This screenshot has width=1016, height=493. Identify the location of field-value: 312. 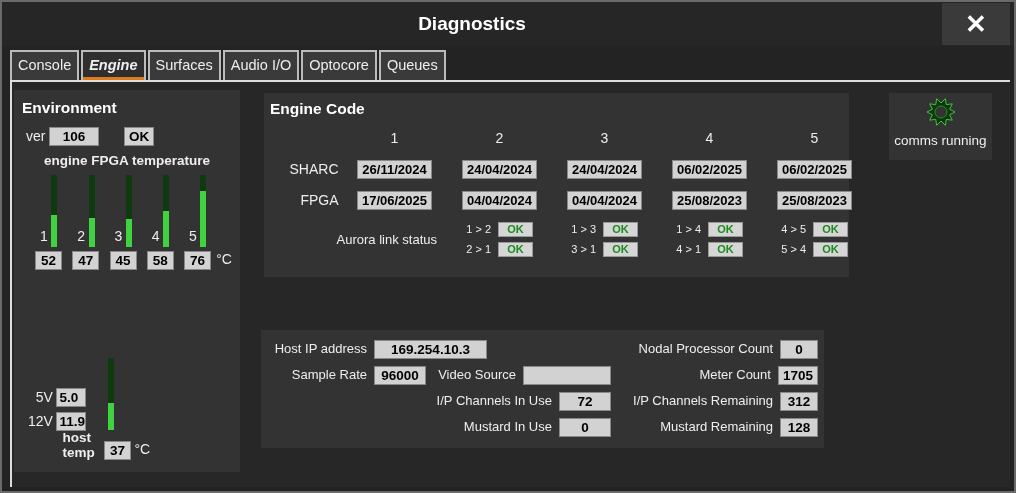
(799, 401).